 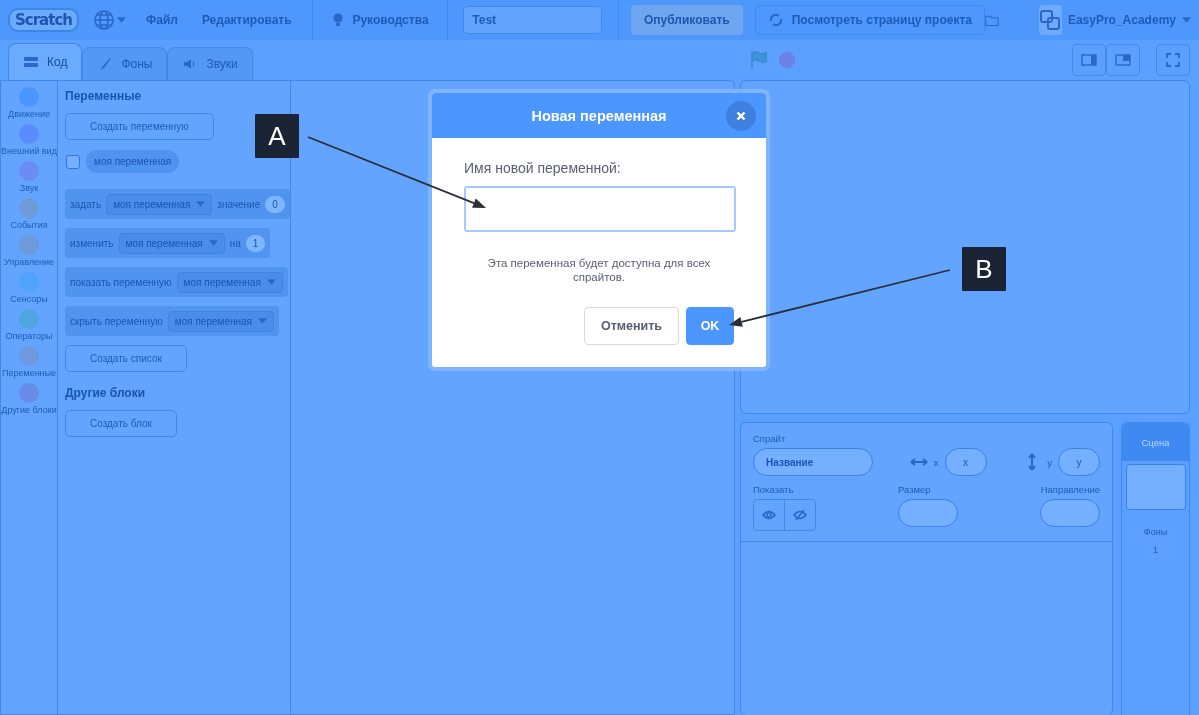 I want to click on dialog-note: Эта переменная будет доступна для всех спрайтов., so click(x=599, y=270).